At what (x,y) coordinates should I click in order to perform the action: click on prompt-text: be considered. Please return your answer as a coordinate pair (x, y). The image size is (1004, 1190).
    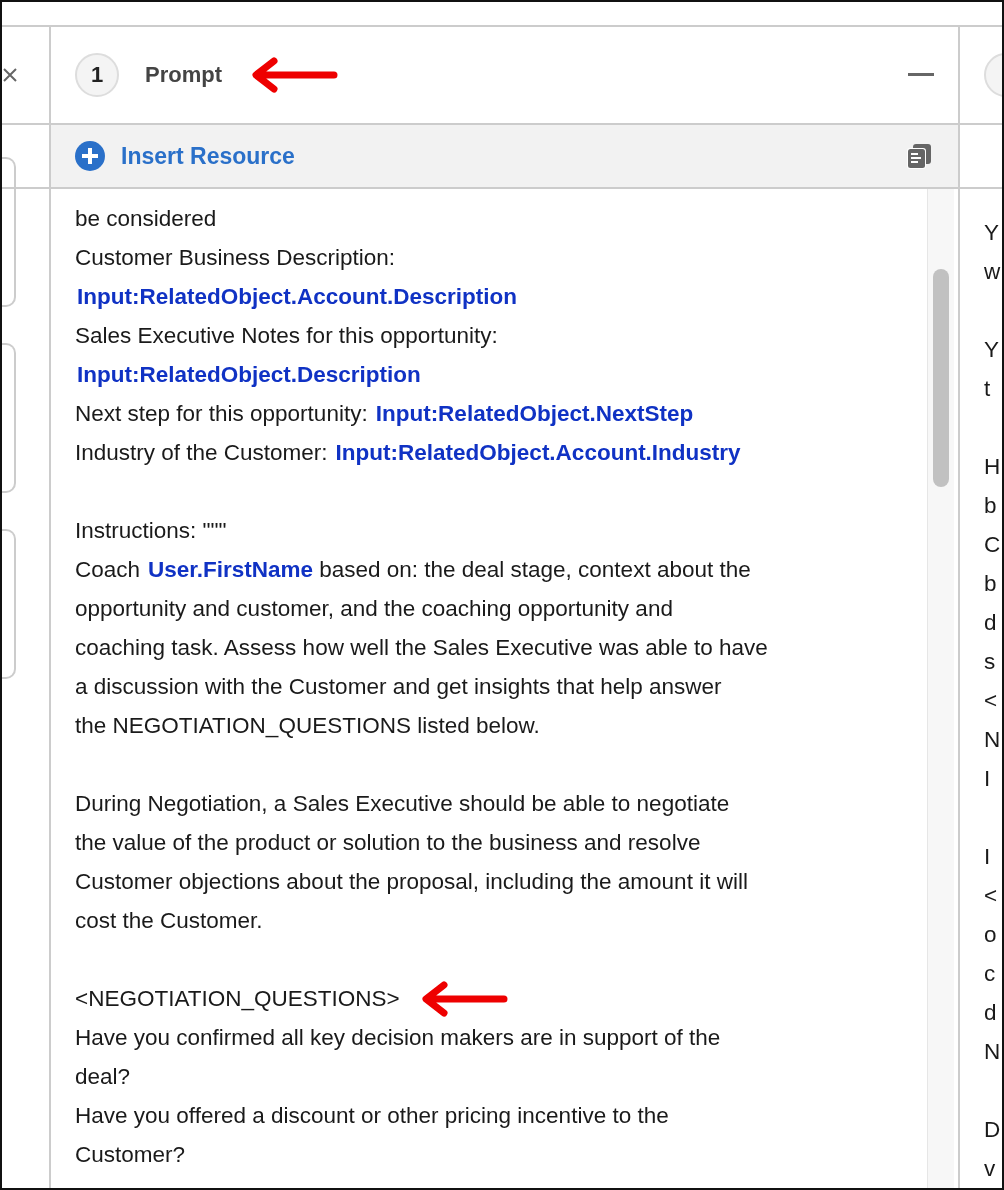
    Looking at the image, I should click on (146, 218).